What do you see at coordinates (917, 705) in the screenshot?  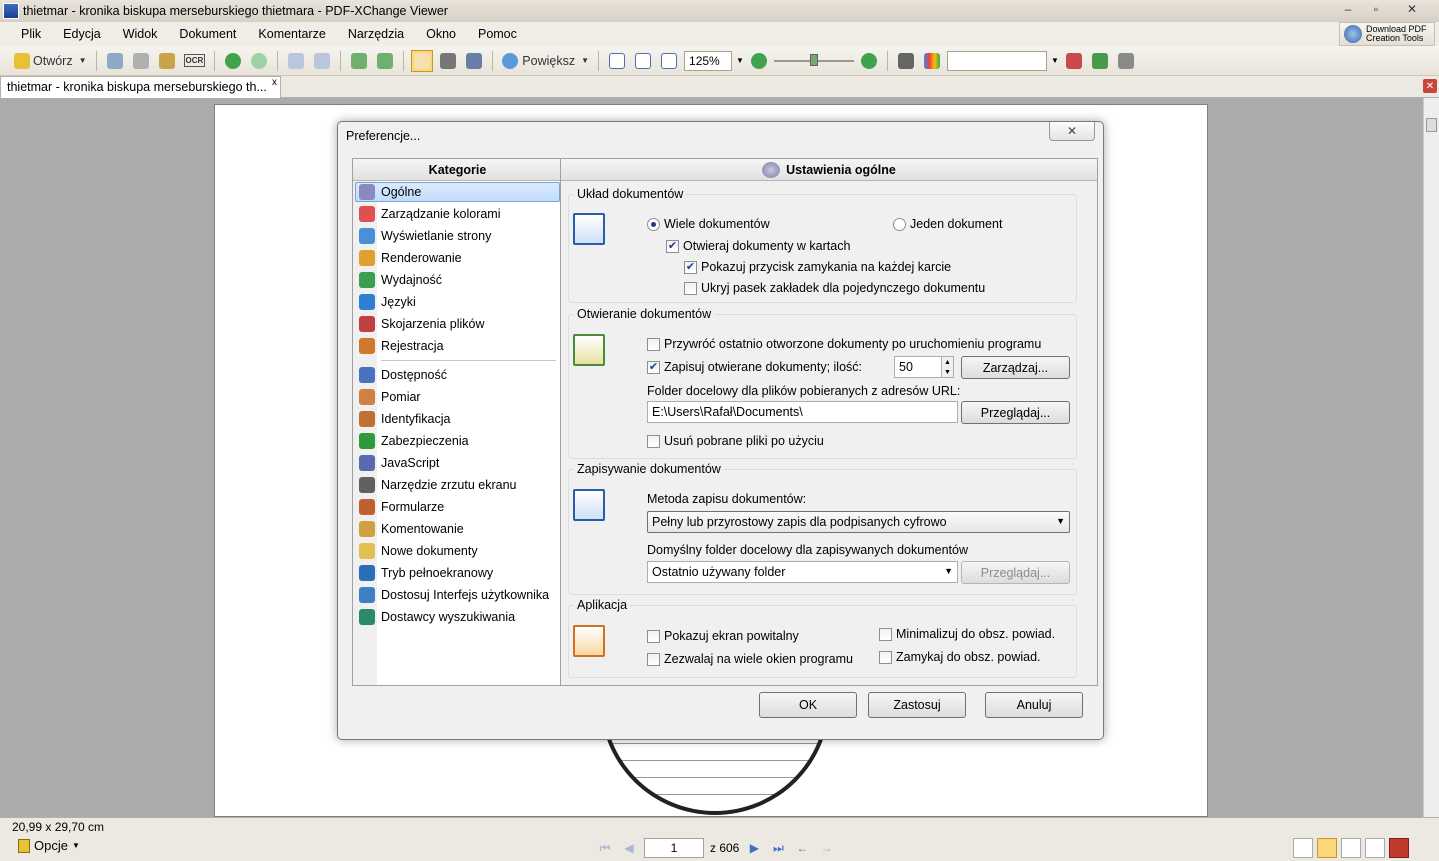 I see `apply-button: Zastosuj` at bounding box center [917, 705].